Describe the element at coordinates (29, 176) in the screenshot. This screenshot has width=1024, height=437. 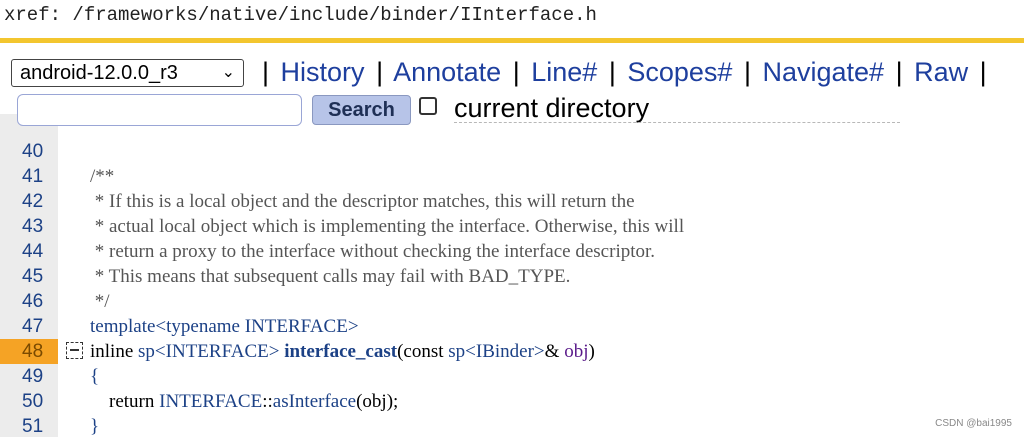
I see `line-number: 41` at that location.